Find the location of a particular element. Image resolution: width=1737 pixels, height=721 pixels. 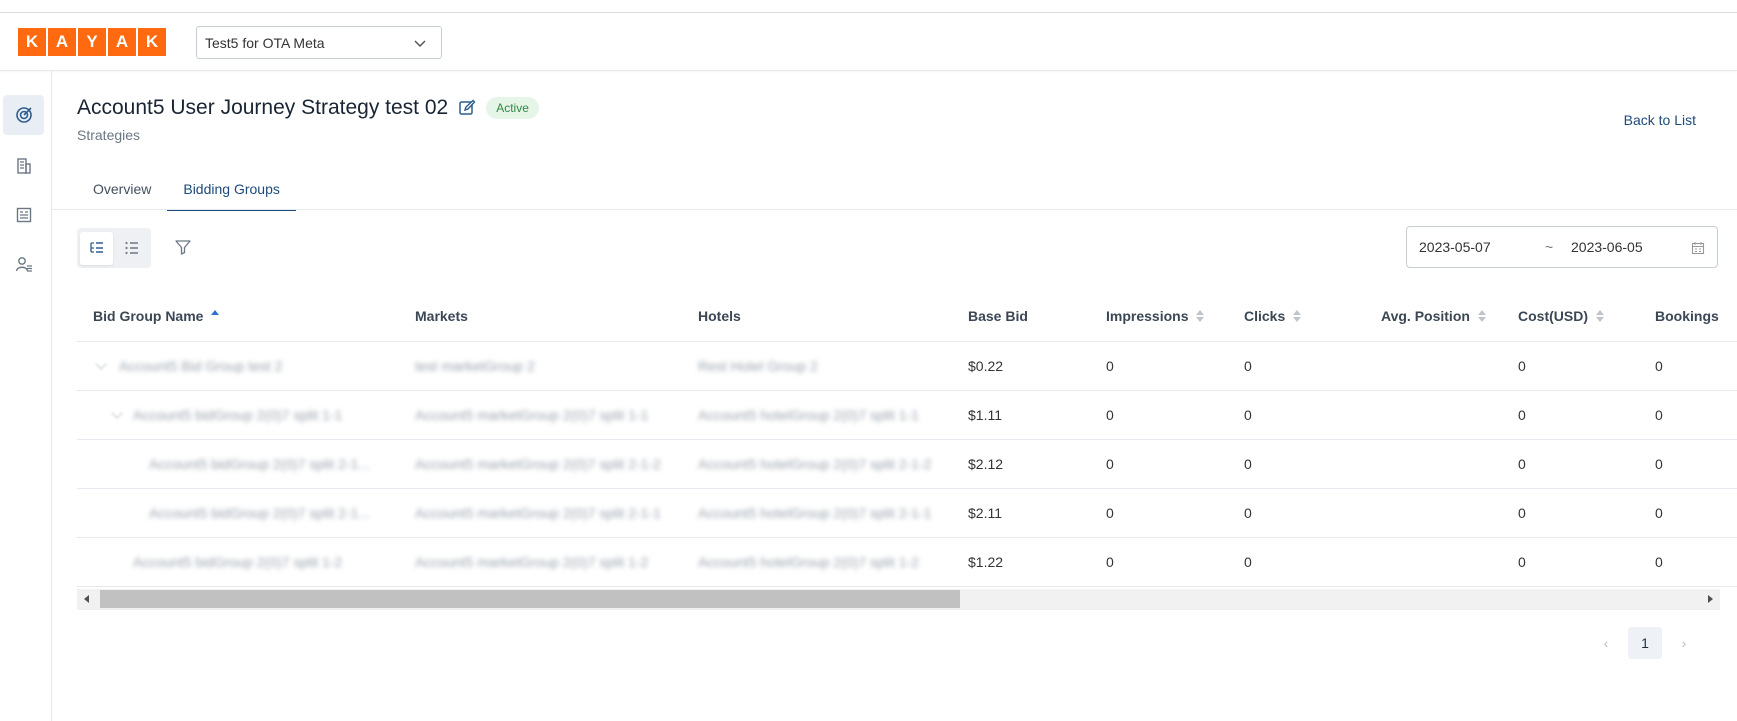

hotels-cell: Account5 hotelGroup 2(0)7 split 1-2 is located at coordinates (809, 562).